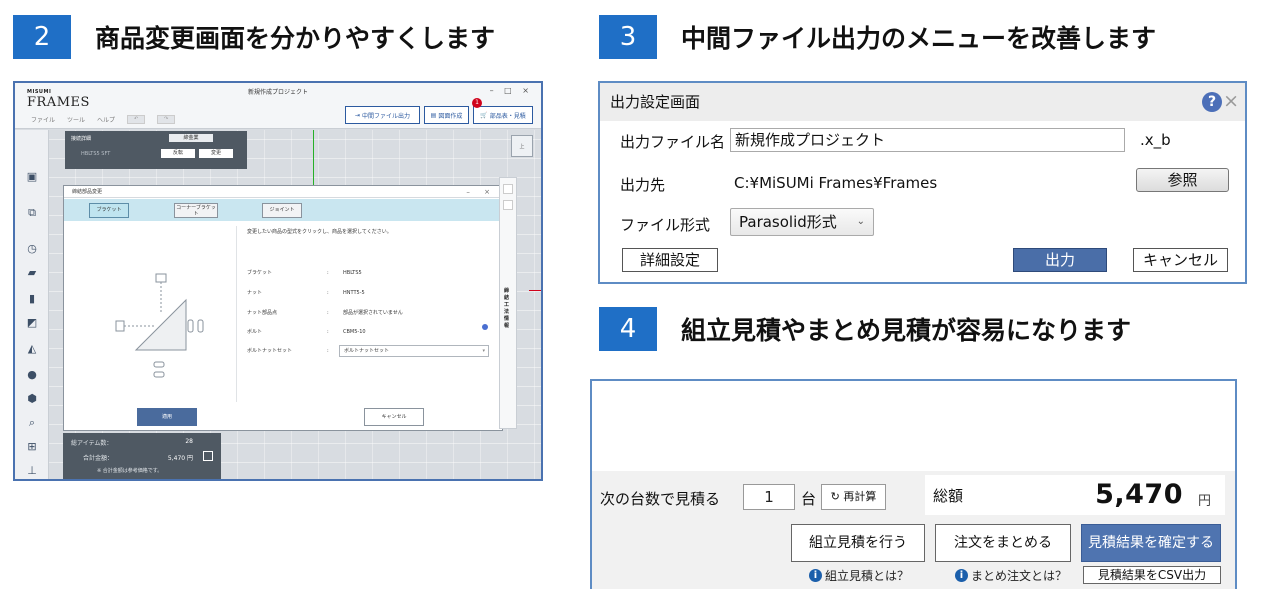 The image size is (1280, 611). Describe the element at coordinates (927, 140) in the screenshot. I see `file-name-input: 新規作成プロジェクト` at that location.